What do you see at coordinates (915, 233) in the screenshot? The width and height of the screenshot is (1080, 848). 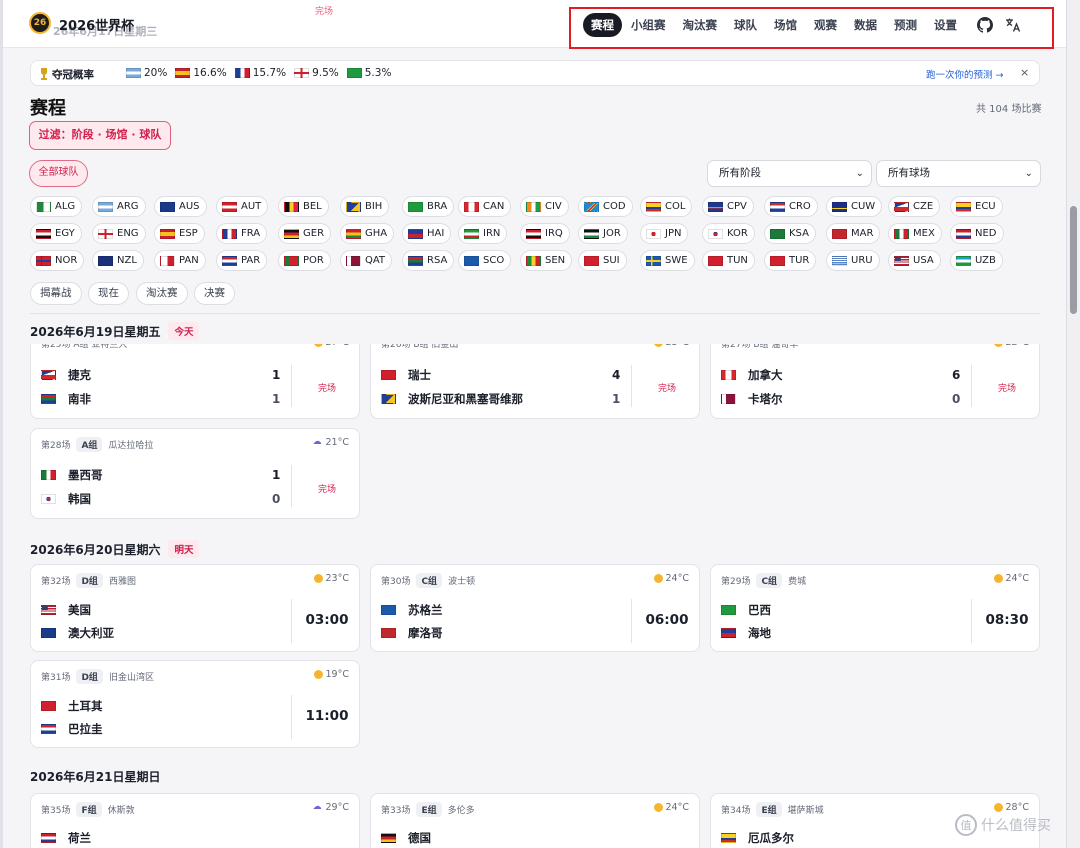 I see `team-chip-mex: MEX` at bounding box center [915, 233].